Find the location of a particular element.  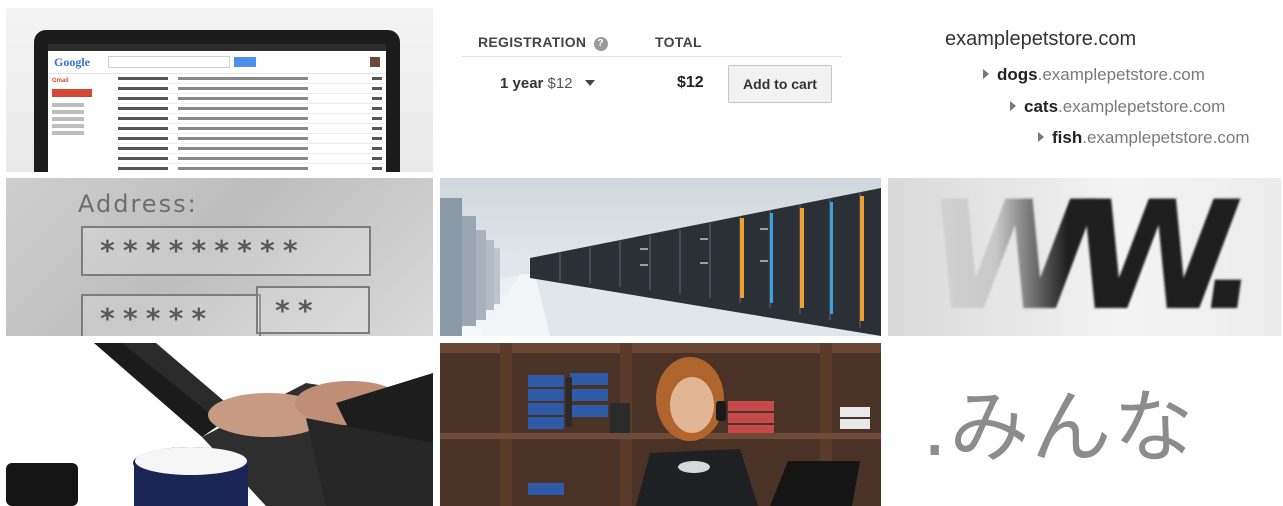

gmail-screen: Google Gmail is located at coordinates (217, 108).